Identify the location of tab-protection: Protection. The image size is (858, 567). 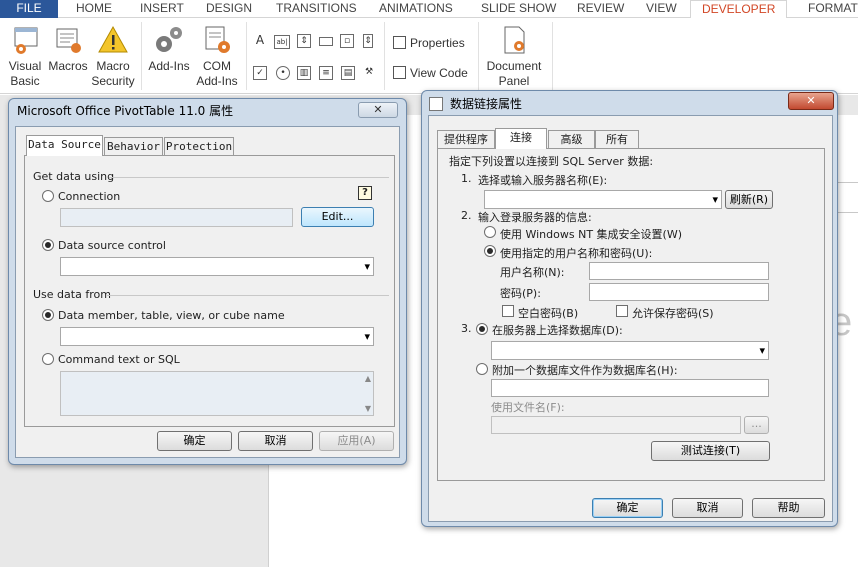
(199, 146).